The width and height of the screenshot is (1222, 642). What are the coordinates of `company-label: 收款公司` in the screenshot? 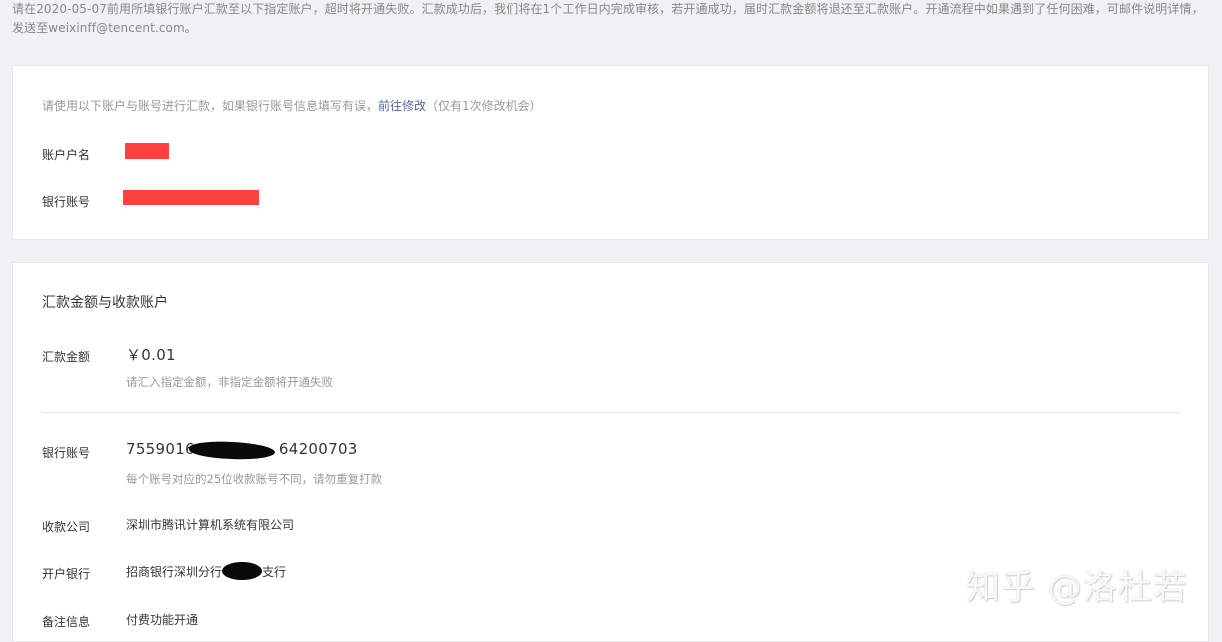 It's located at (66, 527).